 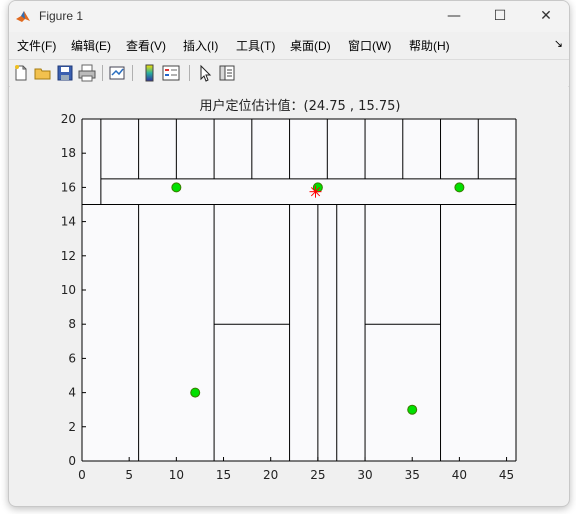 I want to click on y-tick-label: 4, so click(x=72, y=393).